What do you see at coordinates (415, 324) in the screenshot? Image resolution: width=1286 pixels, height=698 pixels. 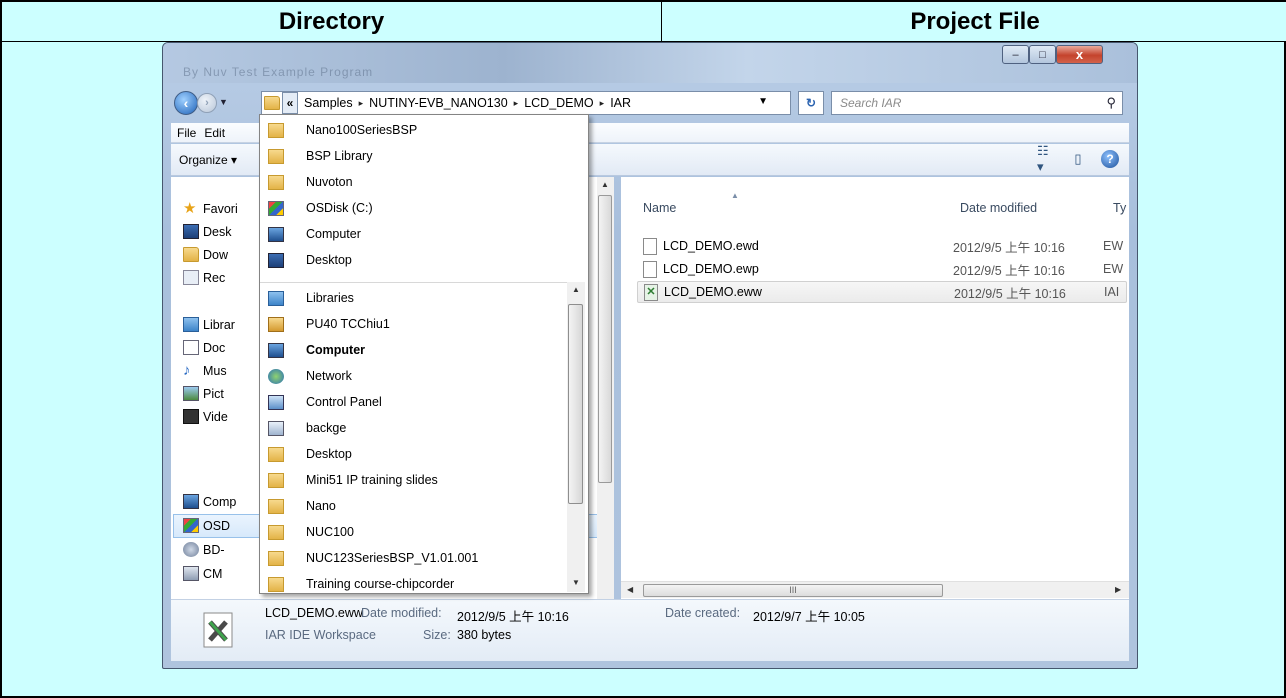 I see `dropdown-item: PU40 TCChiu1` at bounding box center [415, 324].